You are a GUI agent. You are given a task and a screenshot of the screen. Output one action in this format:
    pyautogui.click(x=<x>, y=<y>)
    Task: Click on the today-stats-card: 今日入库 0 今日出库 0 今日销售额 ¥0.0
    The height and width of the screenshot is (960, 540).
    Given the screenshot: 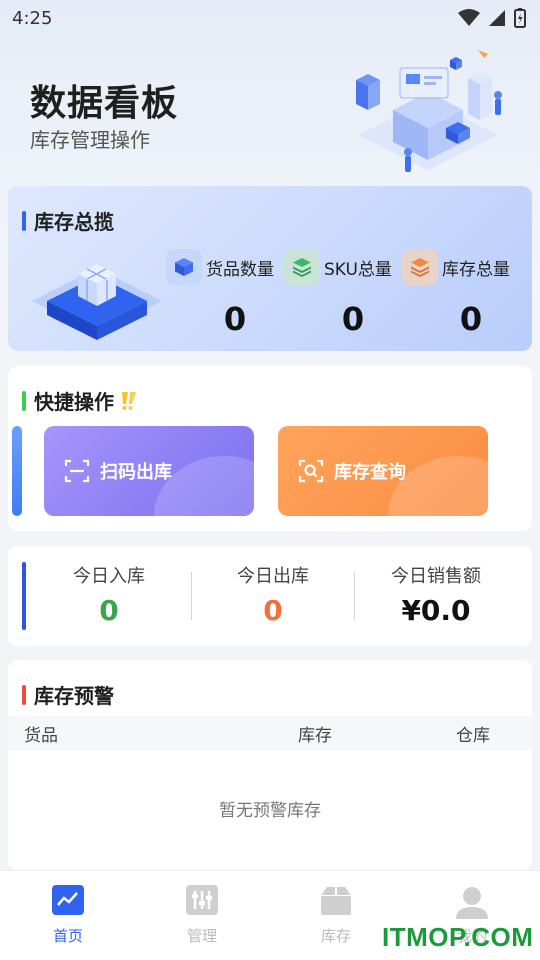 What is the action you would take?
    pyautogui.click(x=270, y=596)
    